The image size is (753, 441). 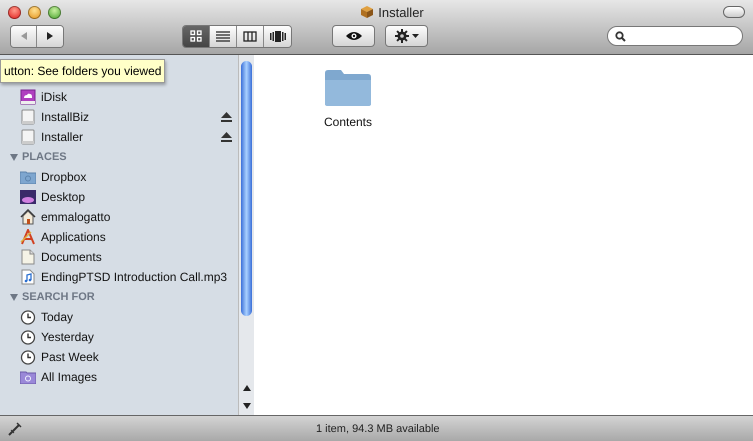 I want to click on down-arrow-icon, so click(x=246, y=406).